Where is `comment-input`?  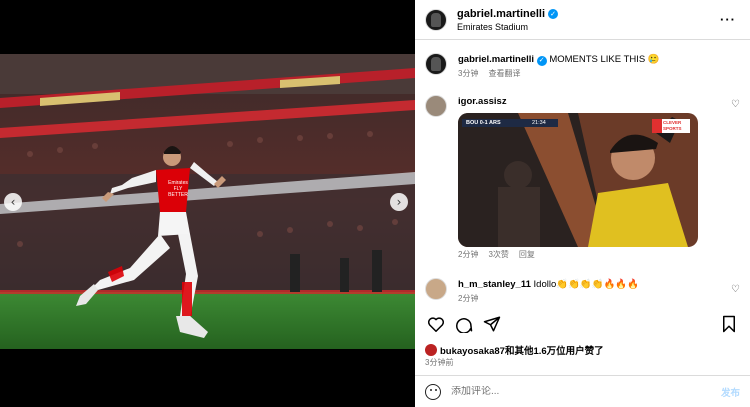
comment-input is located at coordinates (586, 391).